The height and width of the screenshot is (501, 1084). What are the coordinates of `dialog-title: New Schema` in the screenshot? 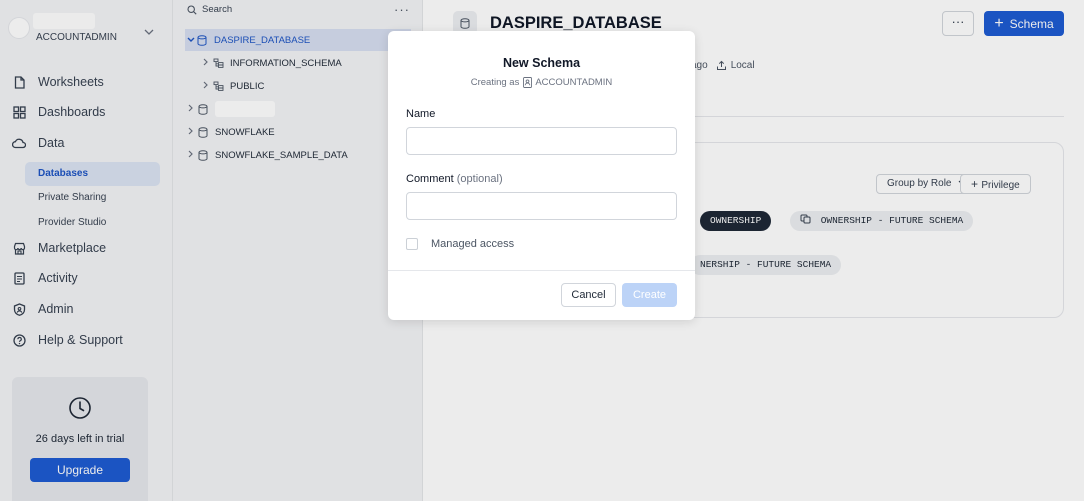 It's located at (541, 63).